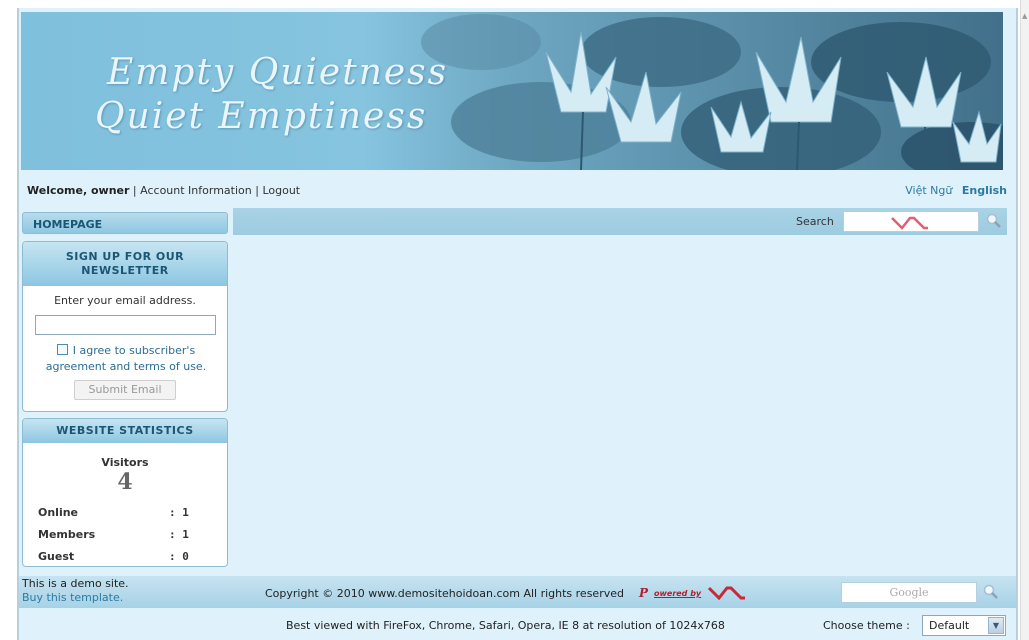 This screenshot has height=640, width=1029. Describe the element at coordinates (928, 190) in the screenshot. I see `language-vietnamese-link: Việt Ngữ` at that location.